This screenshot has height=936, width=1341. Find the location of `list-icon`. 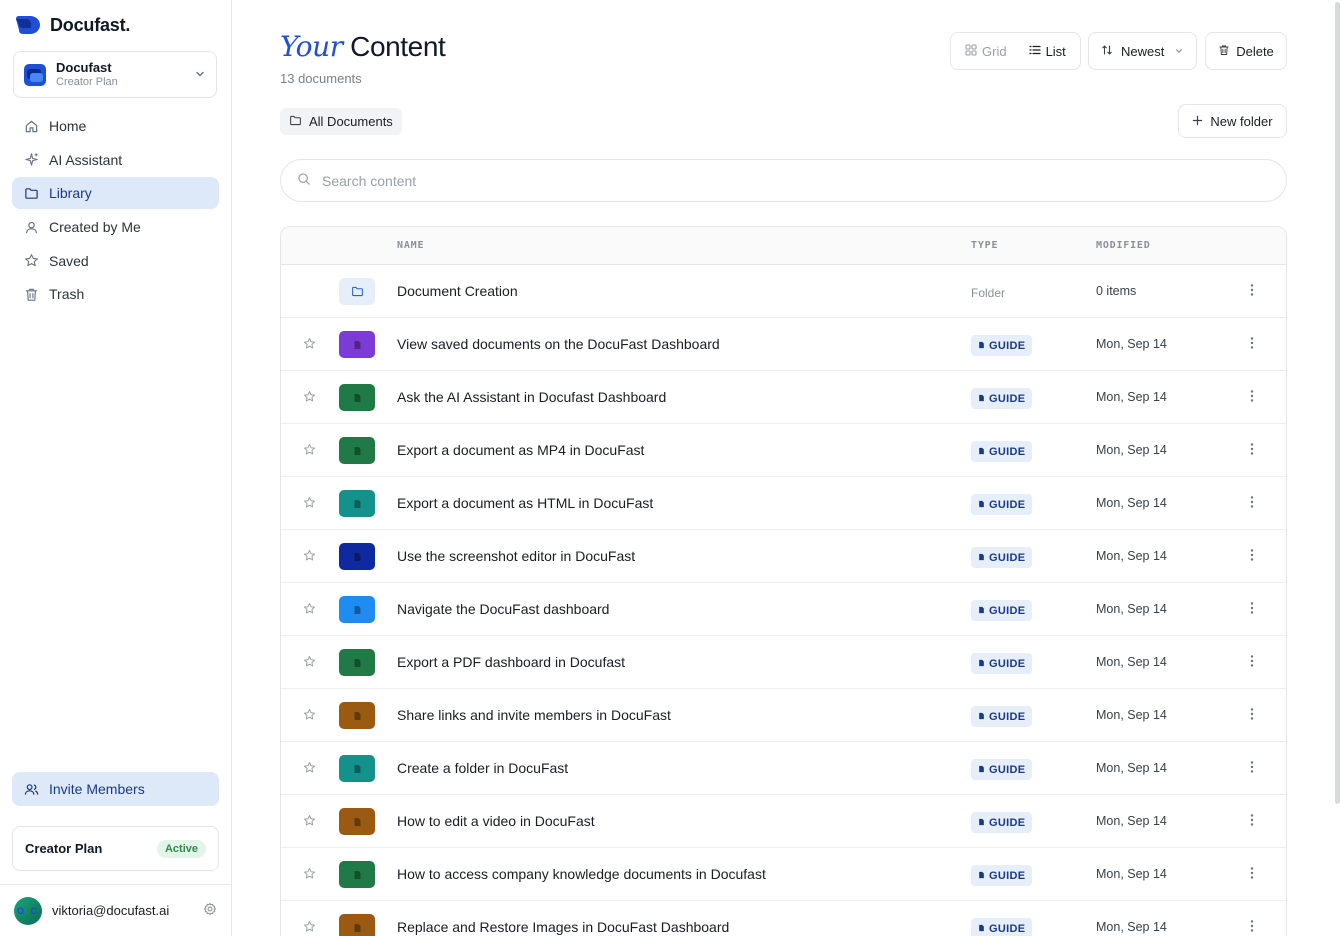

list-icon is located at coordinates (1034, 51).